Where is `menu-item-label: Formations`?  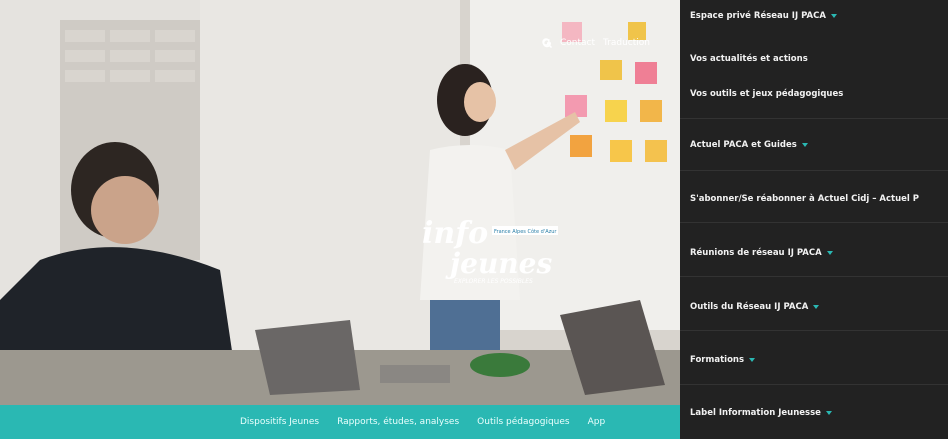 menu-item-label: Formations is located at coordinates (717, 360).